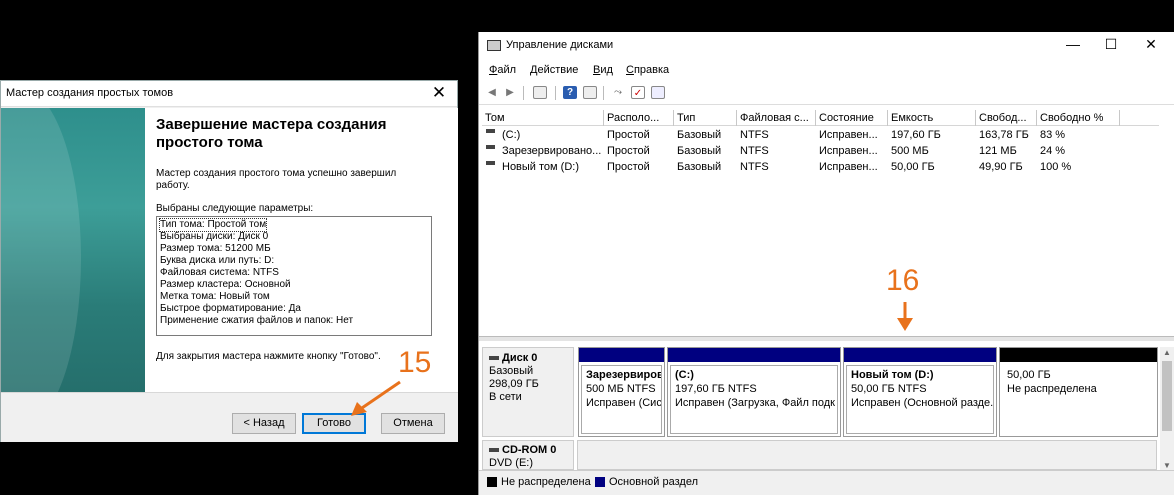 The width and height of the screenshot is (1174, 495). Describe the element at coordinates (852, 118) in the screenshot. I see `column-header: Состояние` at that location.